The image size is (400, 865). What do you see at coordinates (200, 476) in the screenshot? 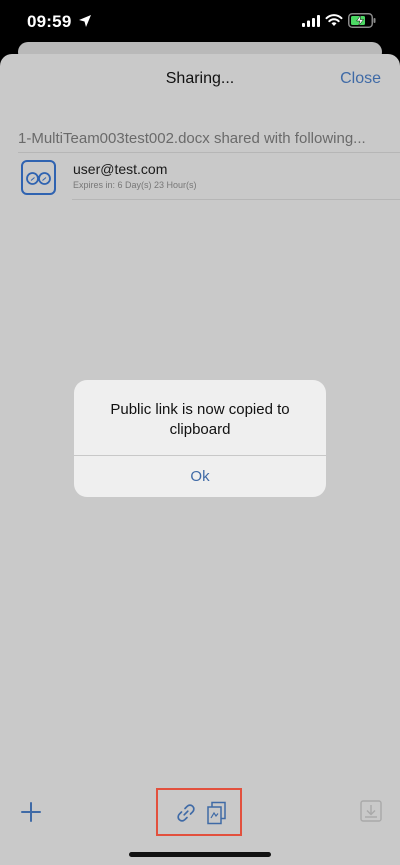
I see `ok-button: Ok` at bounding box center [200, 476].